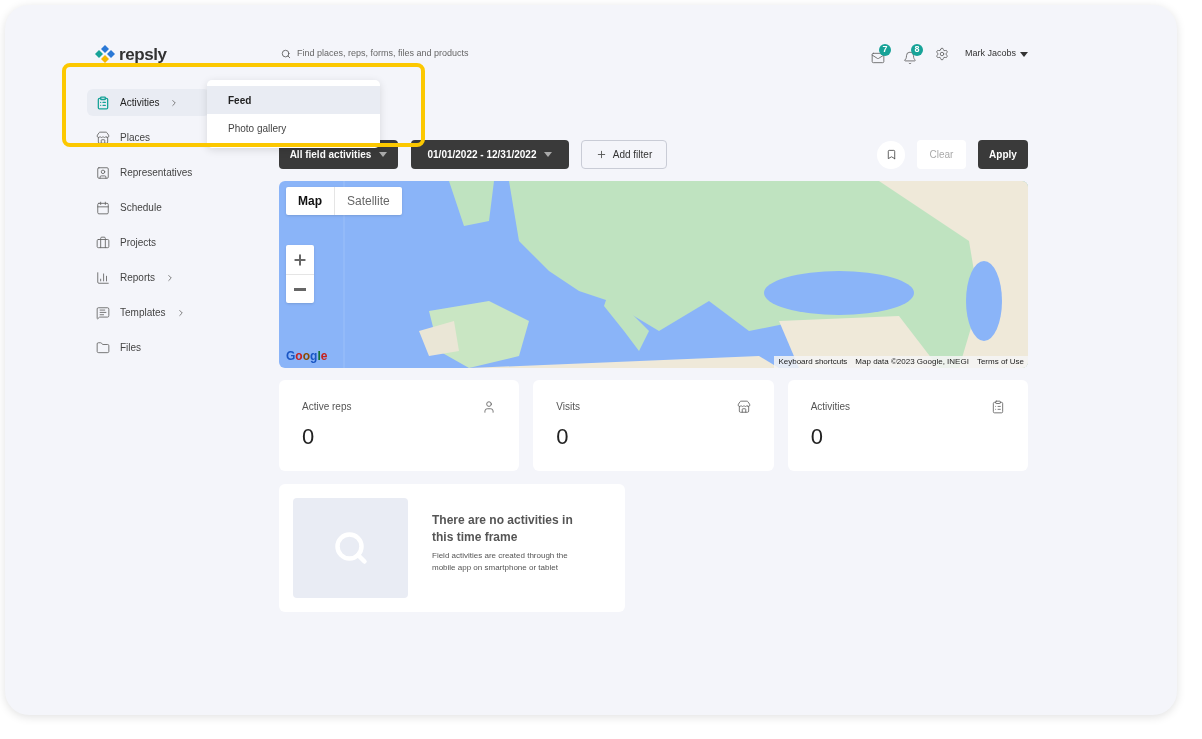  I want to click on bookmark-button, so click(891, 154).